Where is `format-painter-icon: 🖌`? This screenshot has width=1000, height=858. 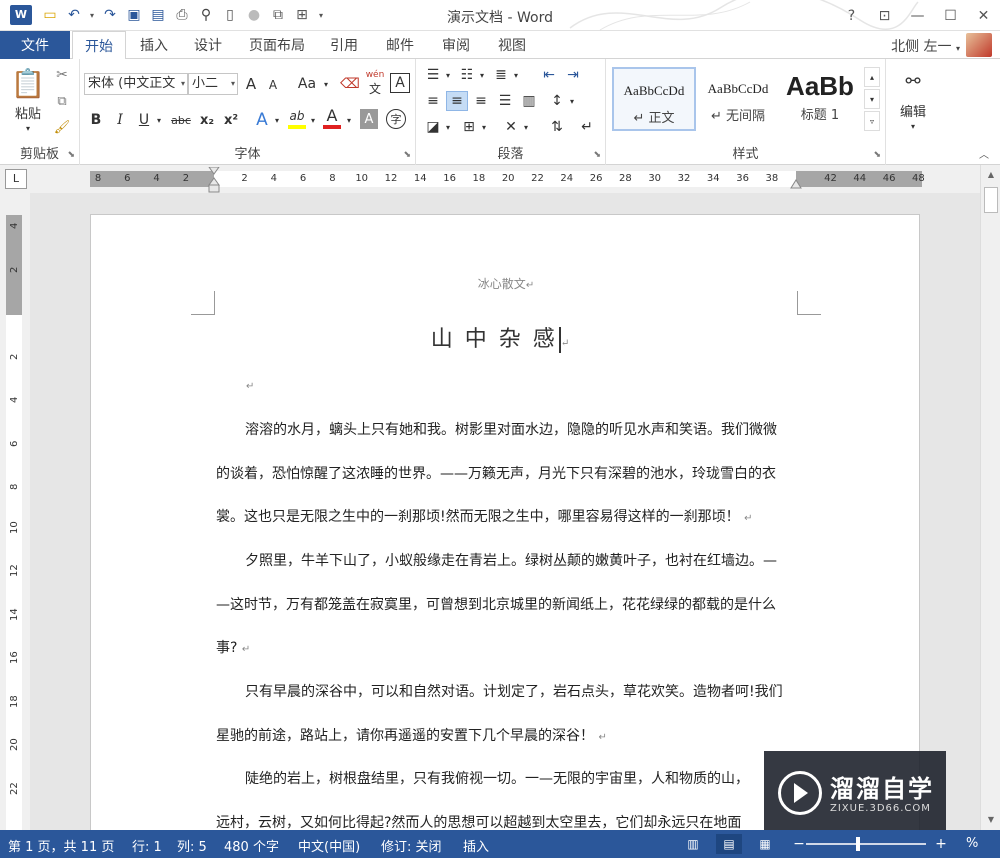
format-painter-icon: 🖌 is located at coordinates (62, 127).